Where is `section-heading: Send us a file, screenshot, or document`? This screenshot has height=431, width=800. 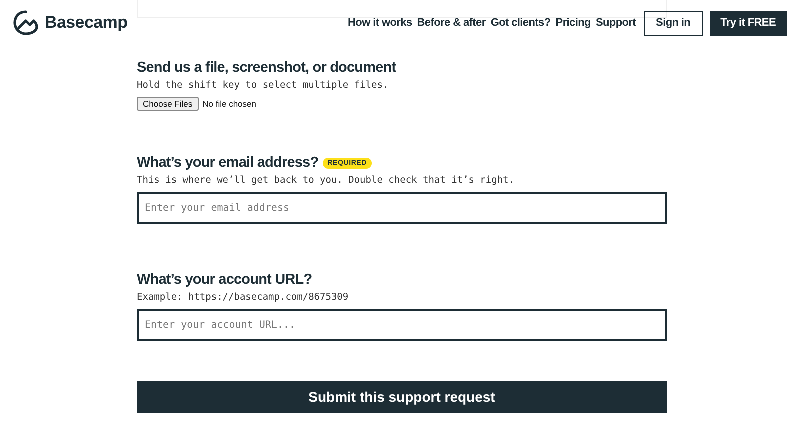 section-heading: Send us a file, screenshot, or document is located at coordinates (266, 68).